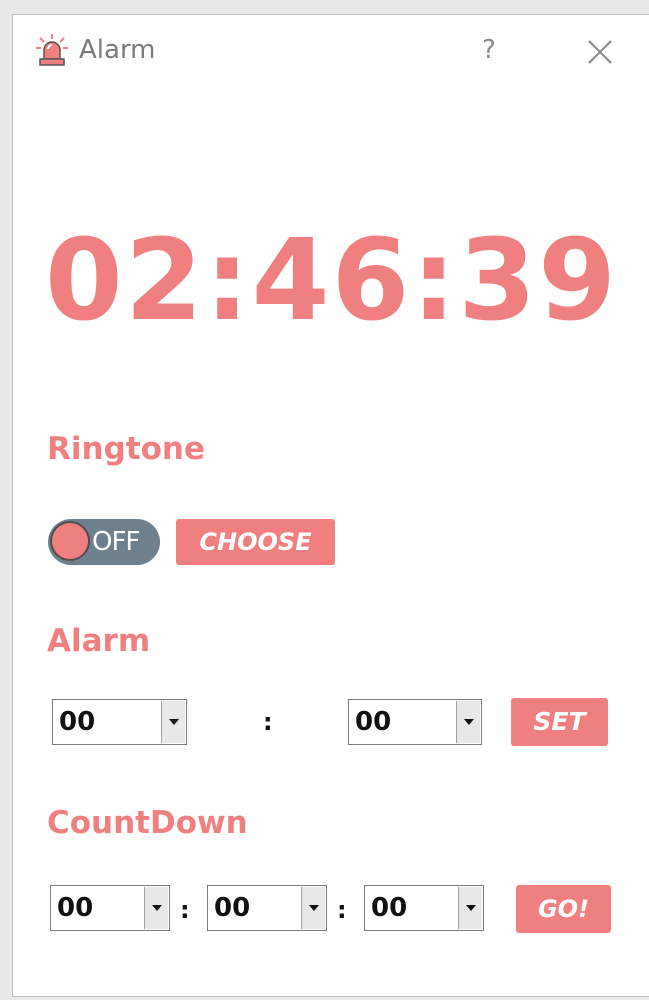 This screenshot has height=1000, width=649. I want to click on countdown-hours-select: 00, so click(110, 908).